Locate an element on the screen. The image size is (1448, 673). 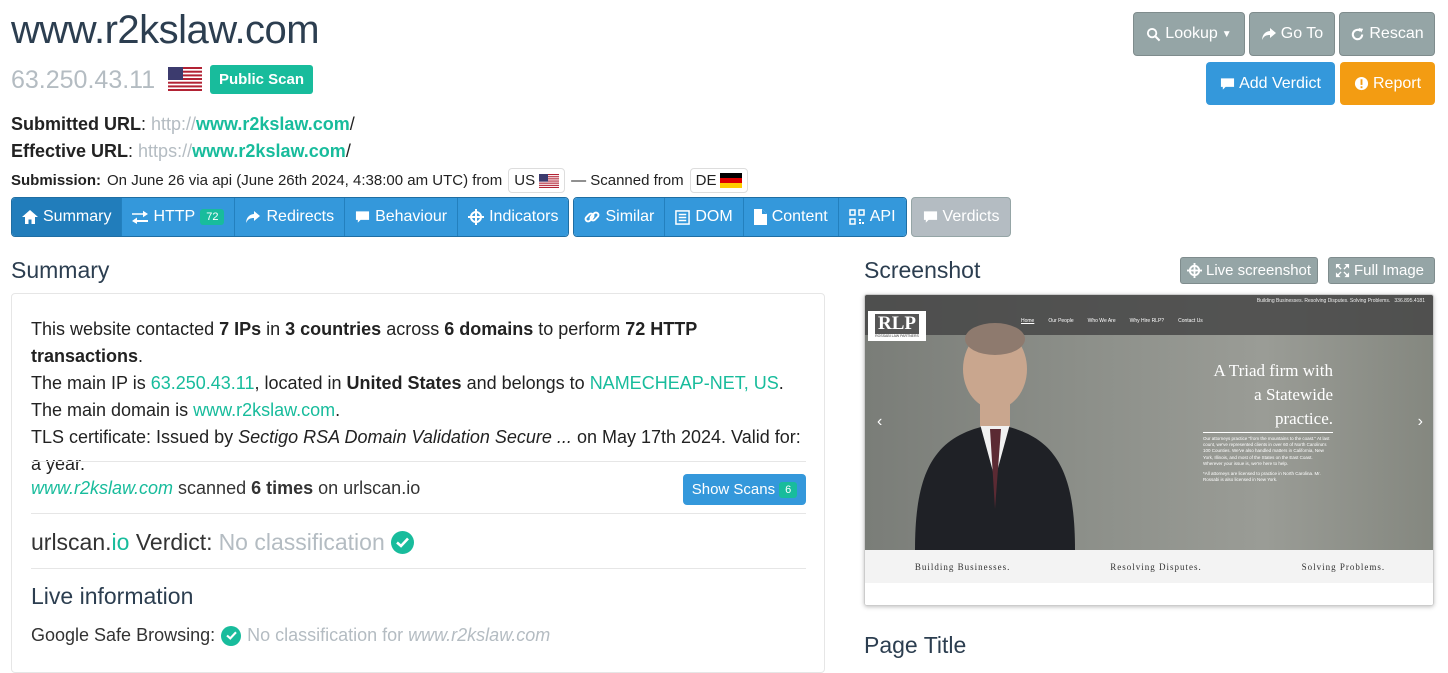
tab-behaviour: Behaviour is located at coordinates (402, 217).